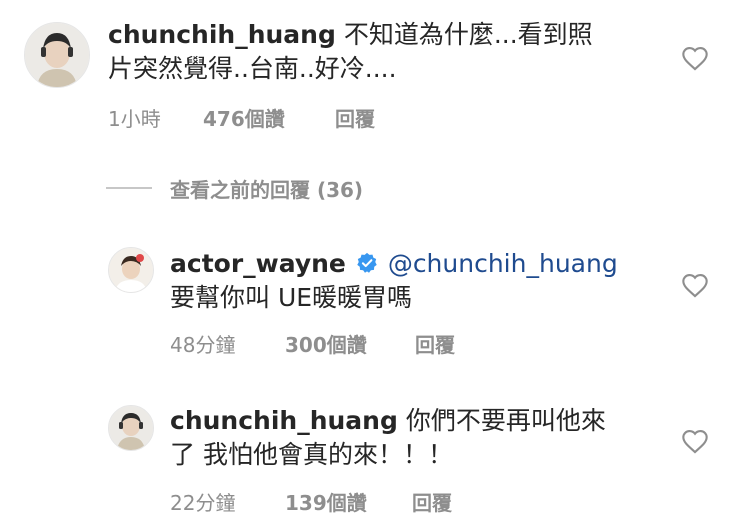 This screenshot has width=750, height=529. What do you see at coordinates (405, 281) in the screenshot?
I see `reply-text: actor_wayne @chunchih_huang 要幫你叫 UE暖暖胃嗎` at bounding box center [405, 281].